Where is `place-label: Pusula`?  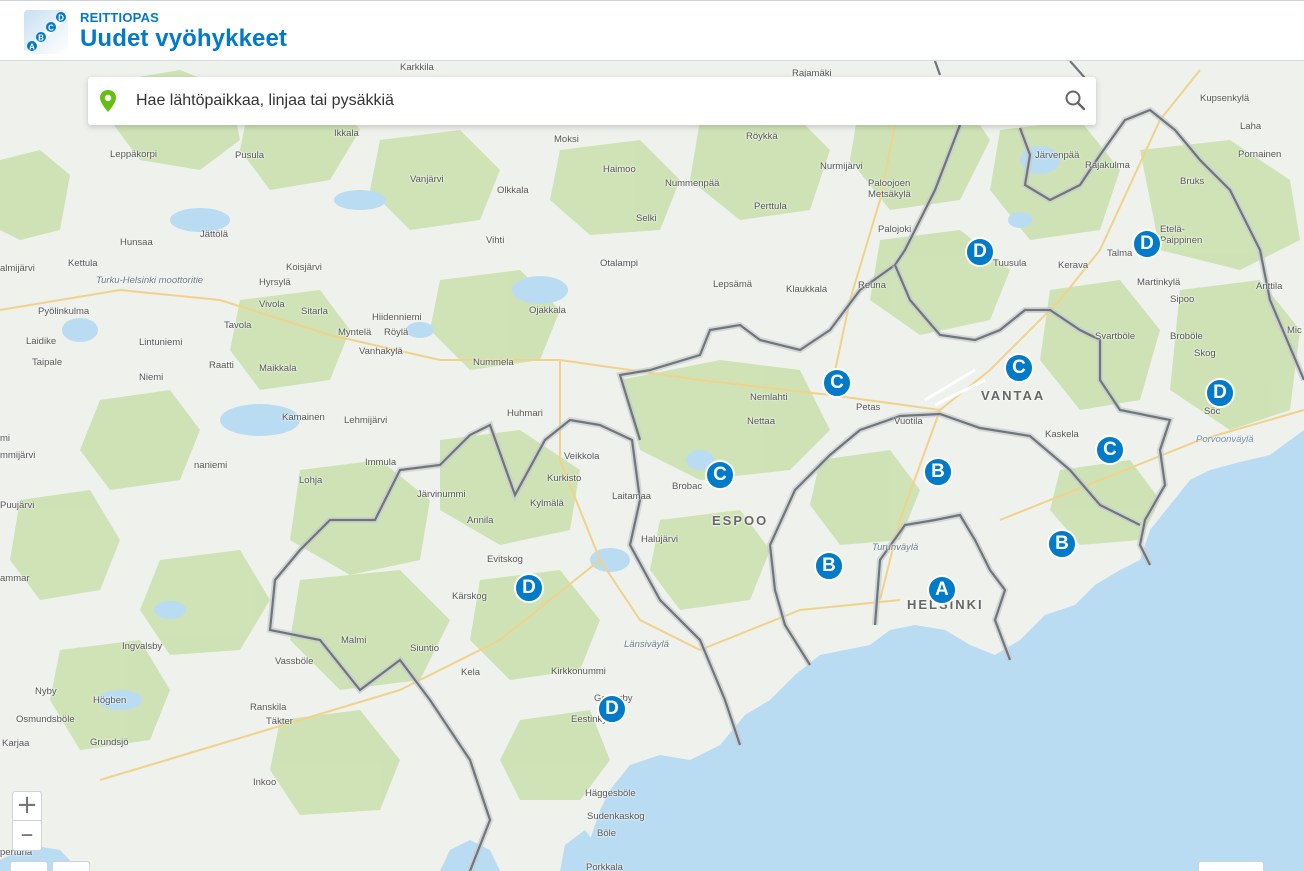 place-label: Pusula is located at coordinates (250, 155).